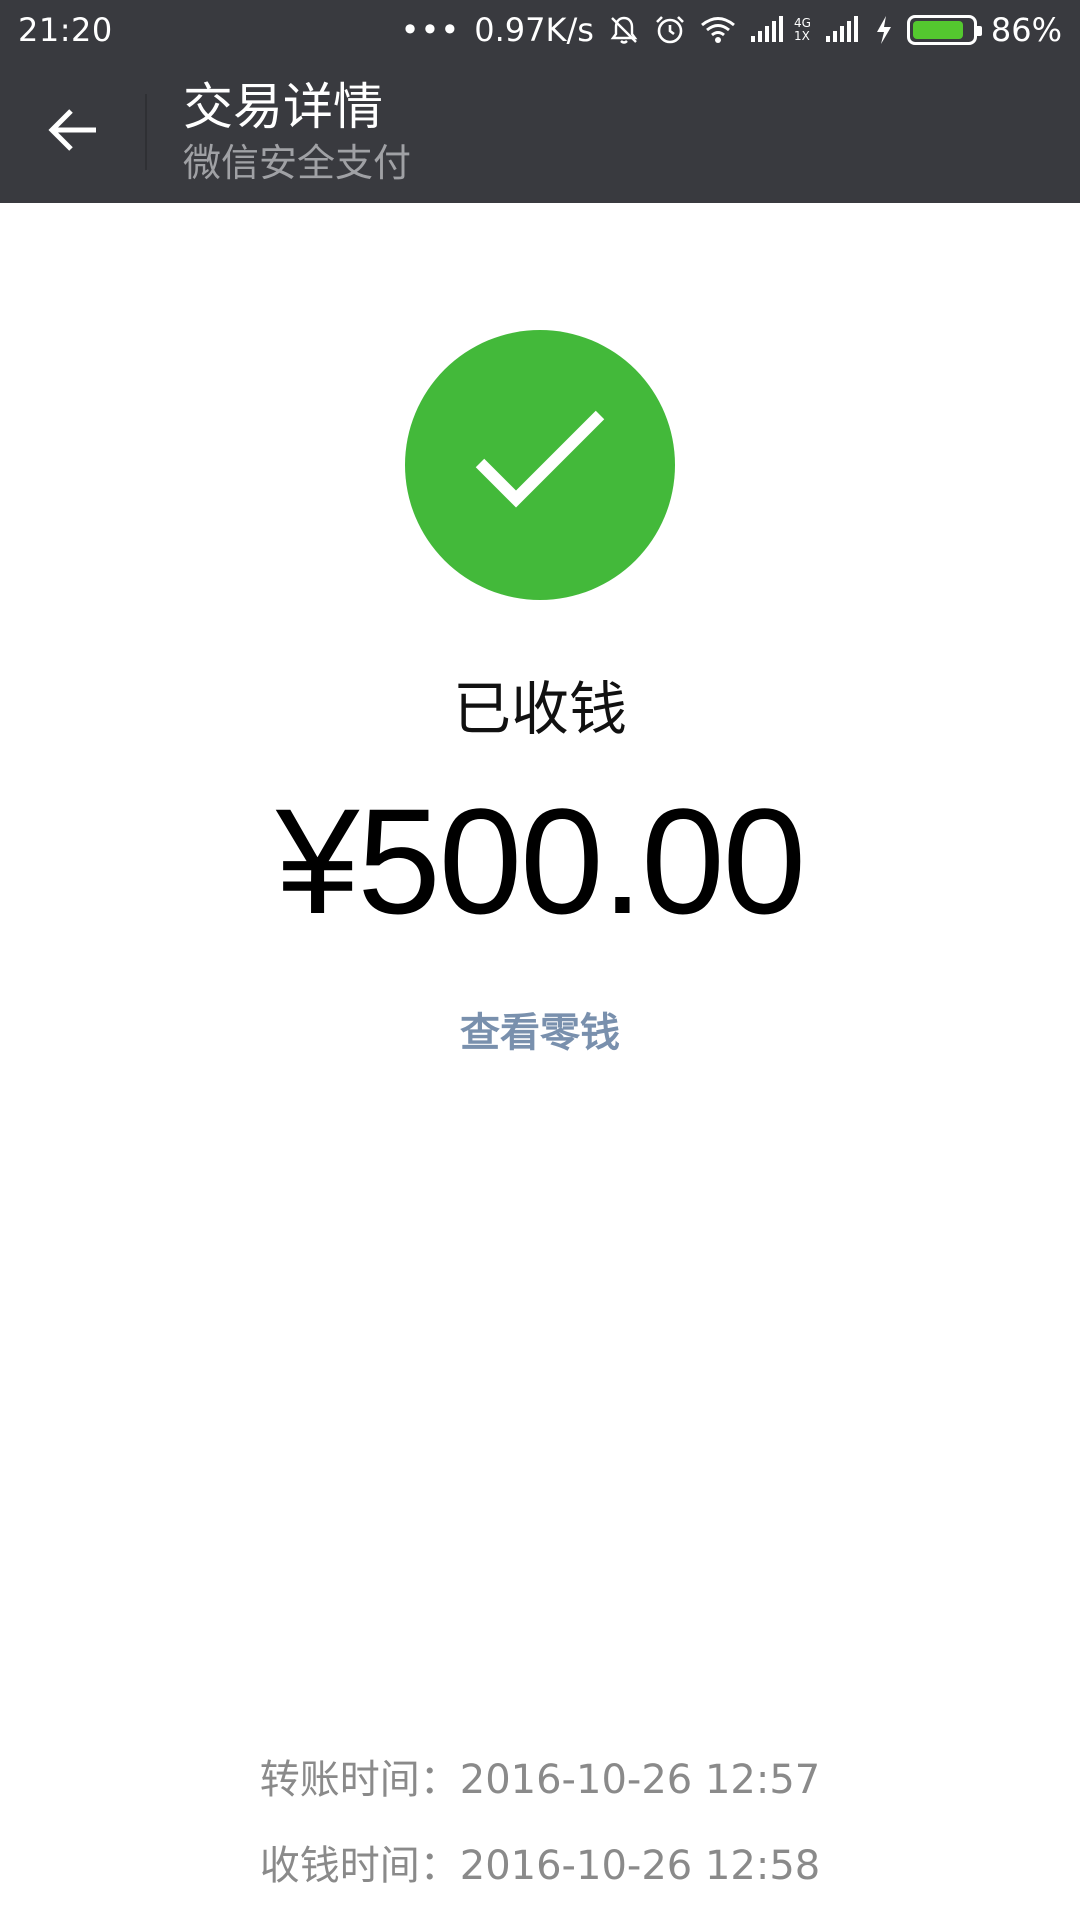 The width and height of the screenshot is (1080, 1920). I want to click on network-speed: 0.97K/s, so click(534, 30).